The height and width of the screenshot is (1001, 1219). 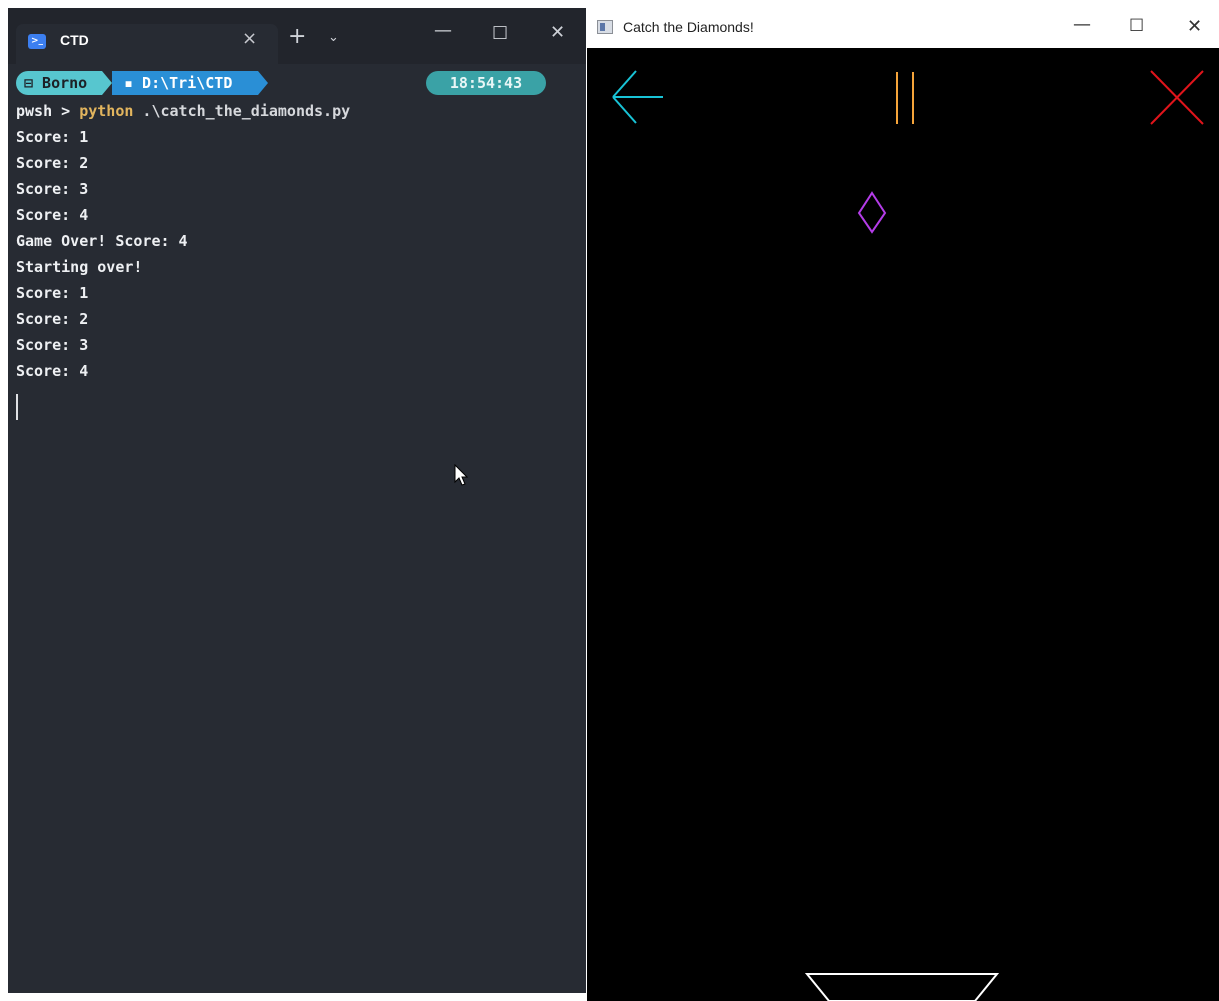 I want to click on terminal-titlebar: >_ CTD × + ⌄ — □ ✕, so click(x=297, y=36).